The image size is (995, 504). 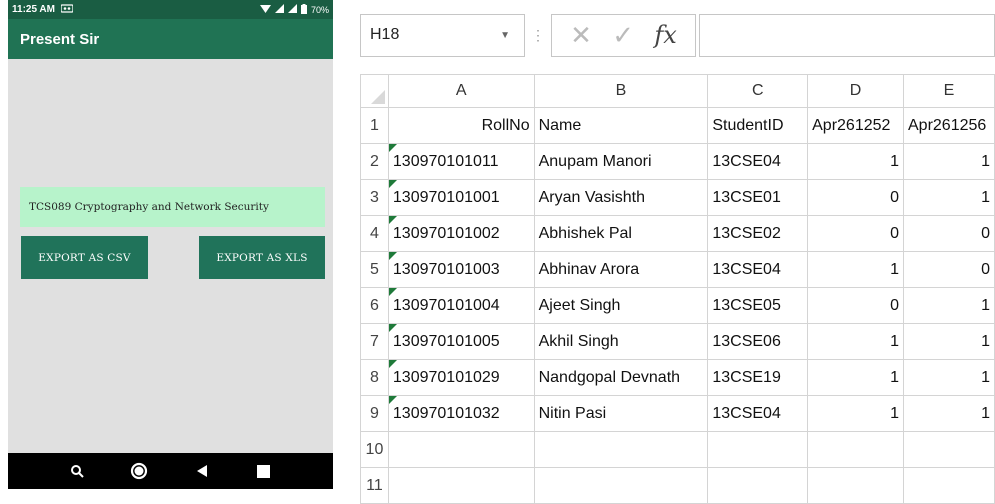 What do you see at coordinates (374, 485) in the screenshot?
I see `row-header: 11` at bounding box center [374, 485].